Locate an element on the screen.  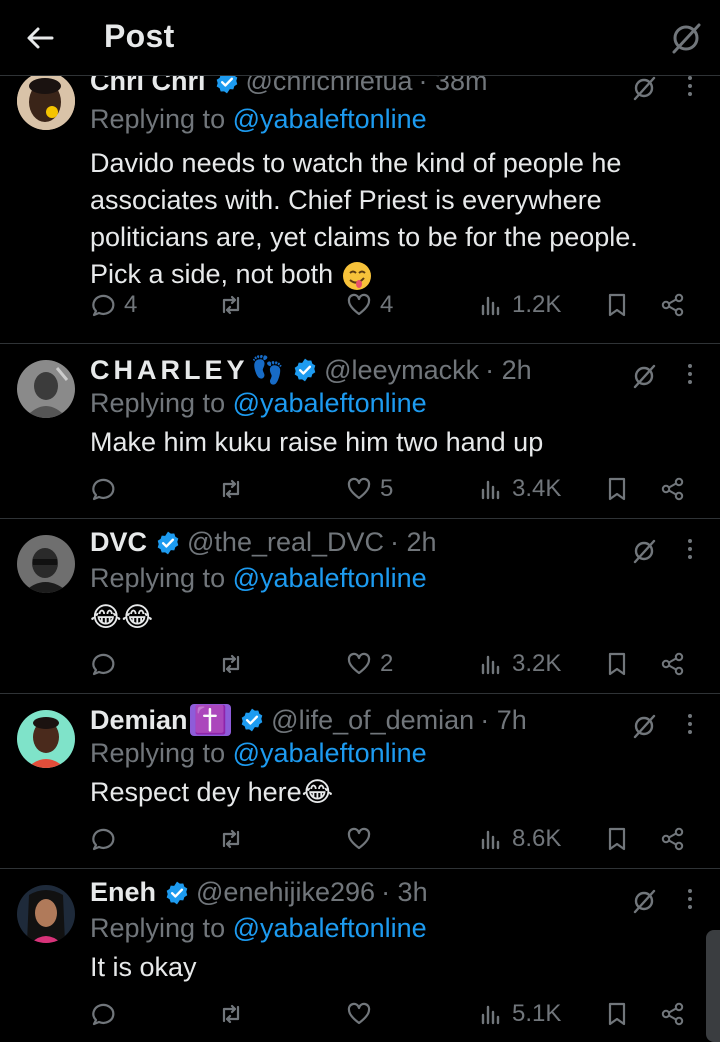
post-header: Eneh @enehijike296 · 3h is located at coordinates (259, 892).